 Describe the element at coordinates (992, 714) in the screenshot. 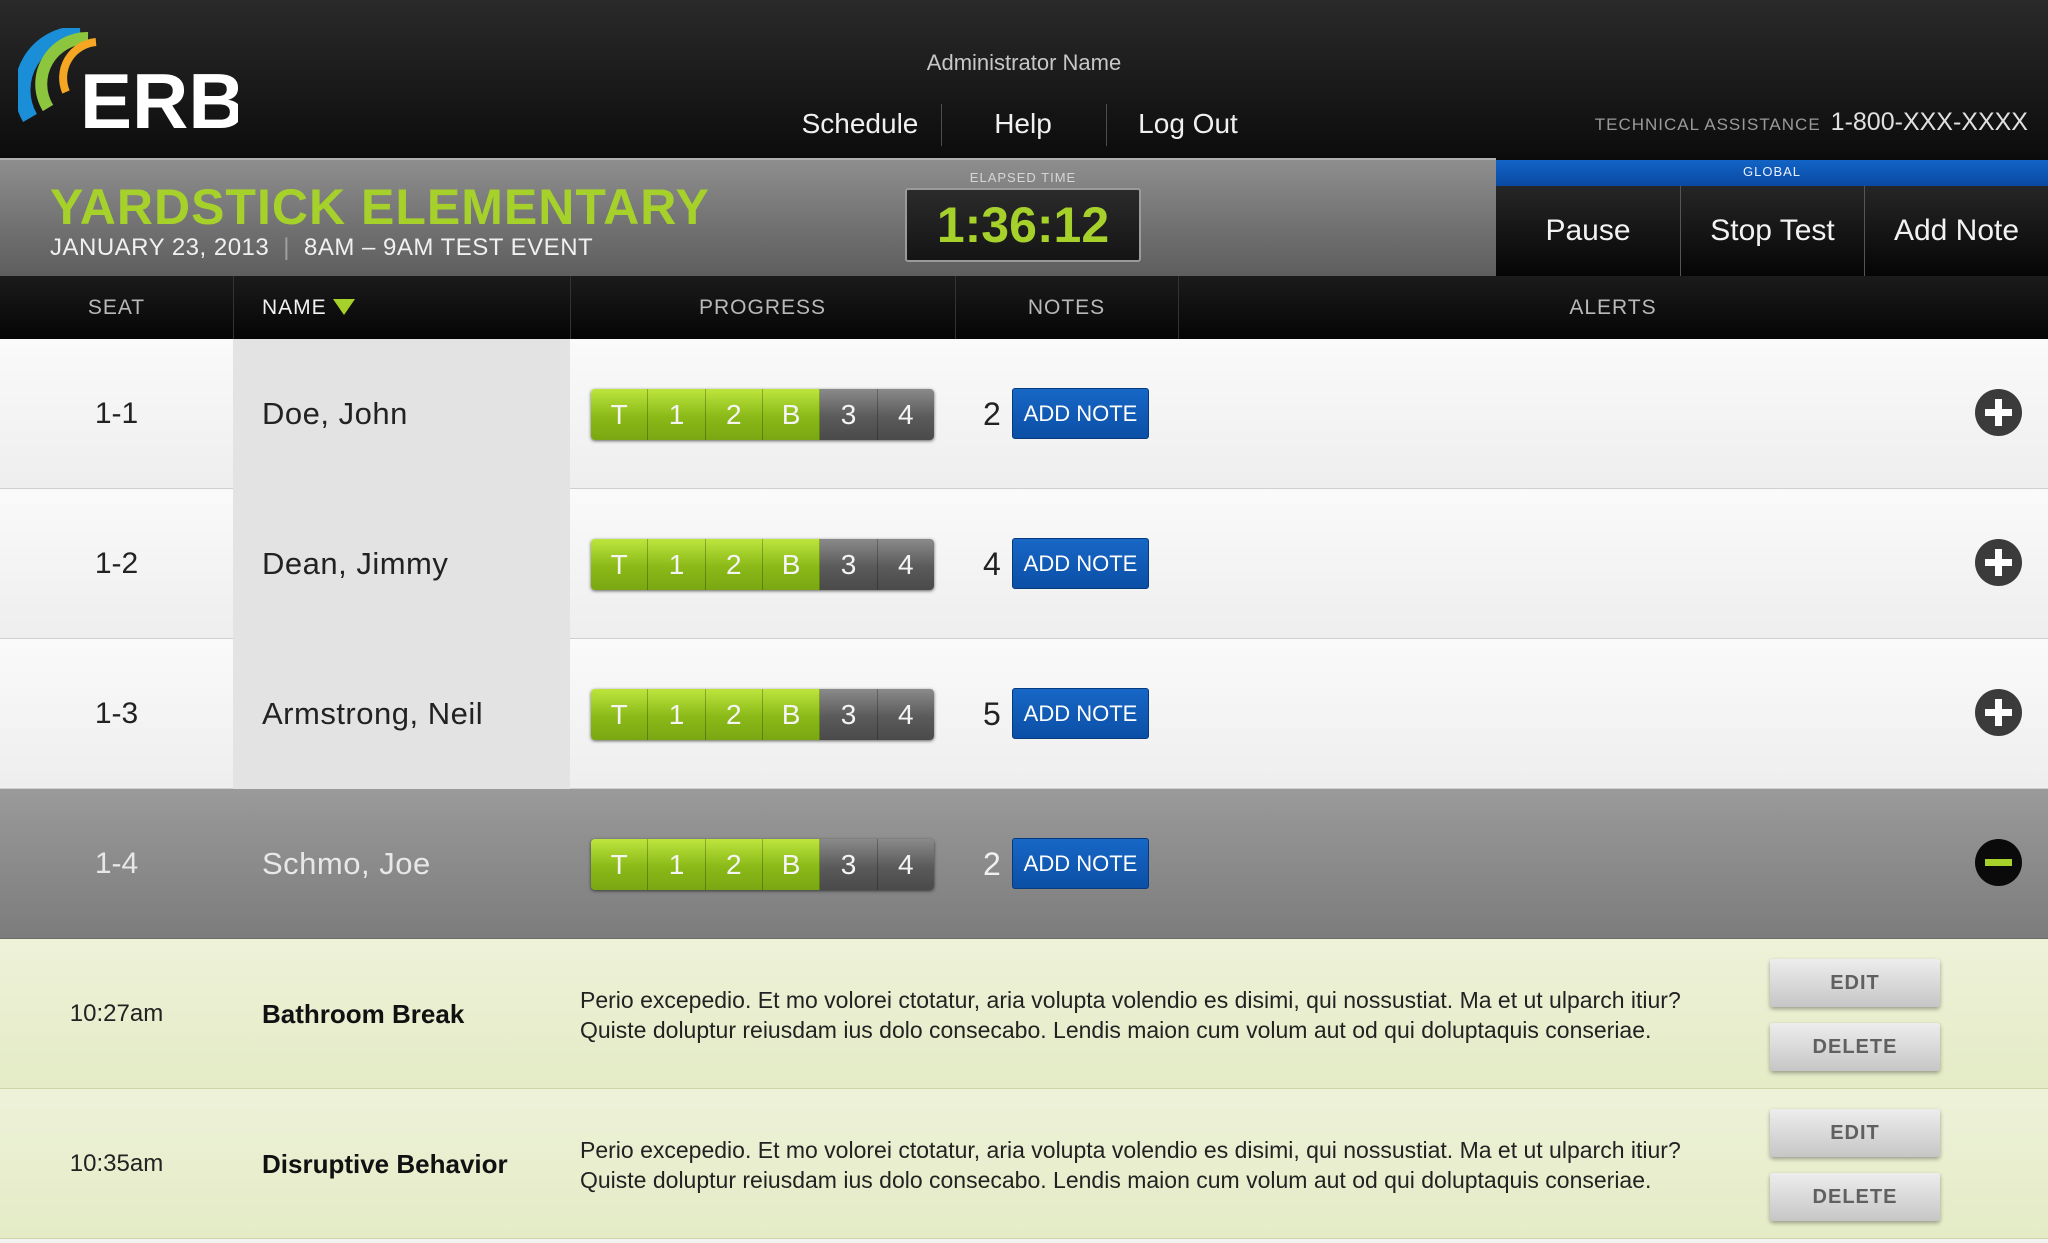

I see `note-count: 5` at that location.